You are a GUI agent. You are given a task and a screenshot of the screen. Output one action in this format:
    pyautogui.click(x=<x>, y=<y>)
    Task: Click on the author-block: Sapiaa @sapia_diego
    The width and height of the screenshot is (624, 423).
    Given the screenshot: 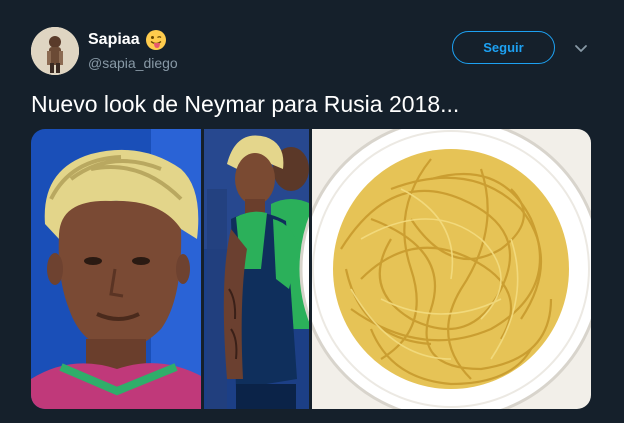 What is the action you would take?
    pyautogui.click(x=133, y=50)
    